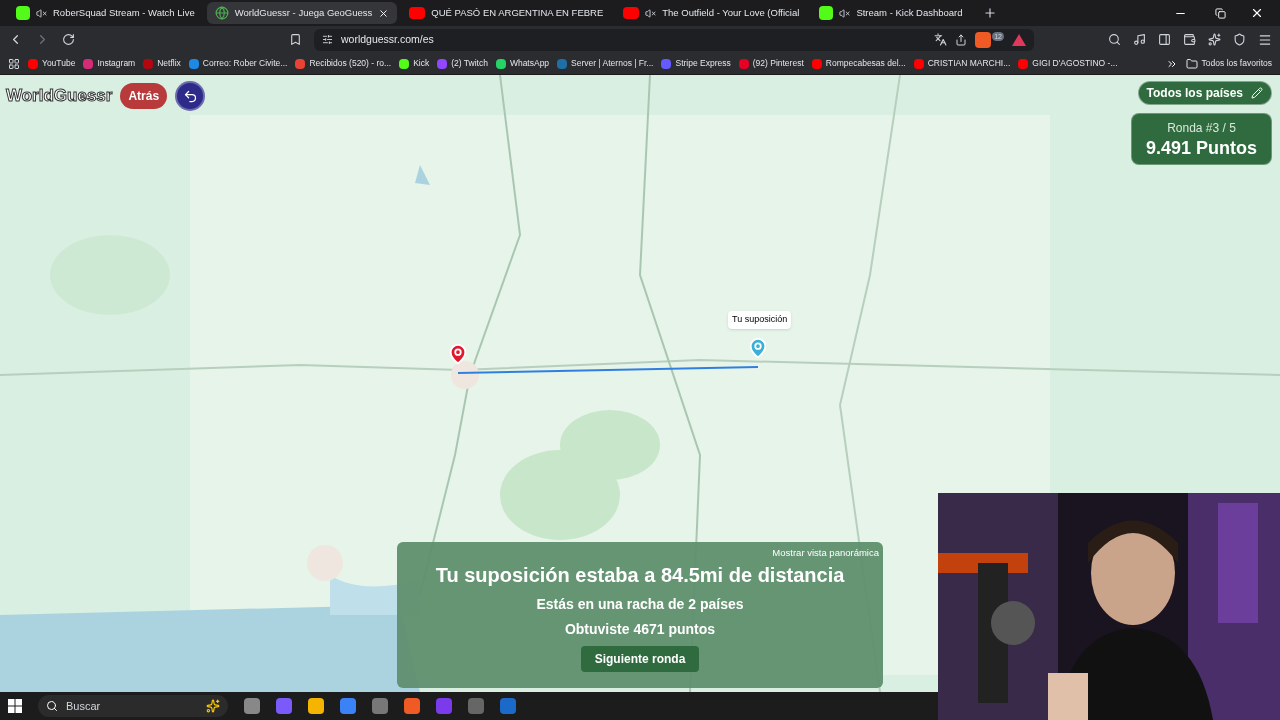 The height and width of the screenshot is (720, 1280). What do you see at coordinates (124, 12) in the screenshot?
I see `tab-title: RoberSquad Stream - Watch Live` at bounding box center [124, 12].